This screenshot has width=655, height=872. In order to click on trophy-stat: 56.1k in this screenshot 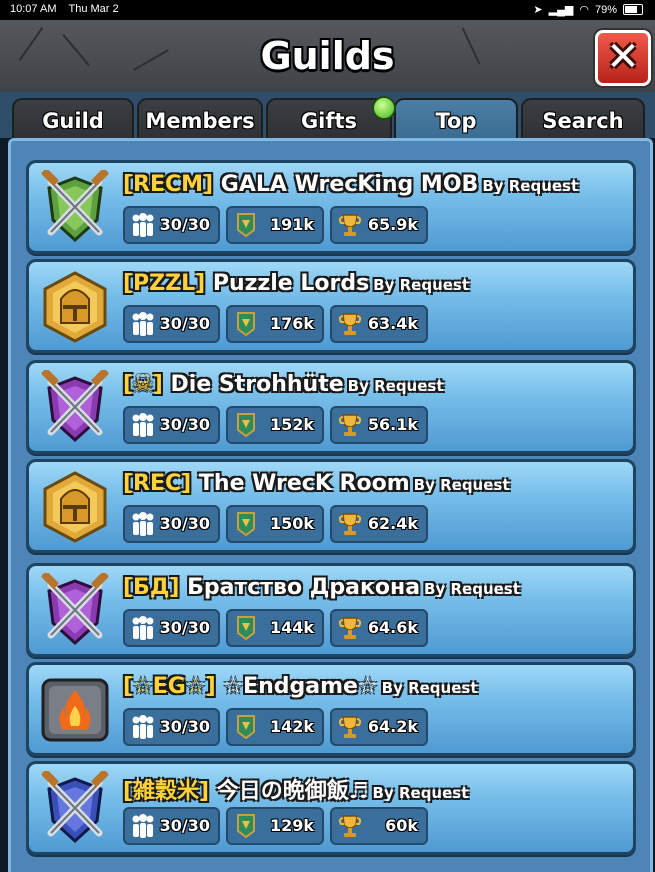, I will do `click(379, 425)`.